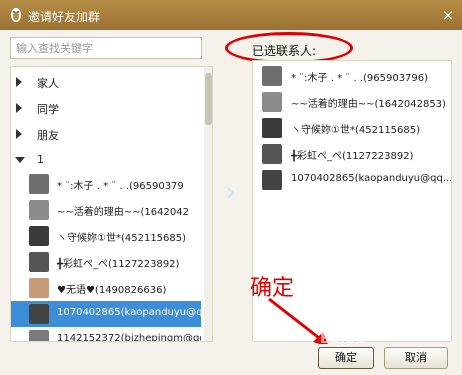 This screenshot has width=462, height=375. Describe the element at coordinates (106, 82) in the screenshot. I see `group-item-family: 家人` at that location.